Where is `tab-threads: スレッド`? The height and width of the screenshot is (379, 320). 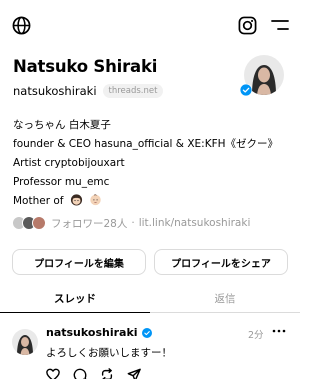 tab-threads: スレッド is located at coordinates (75, 301).